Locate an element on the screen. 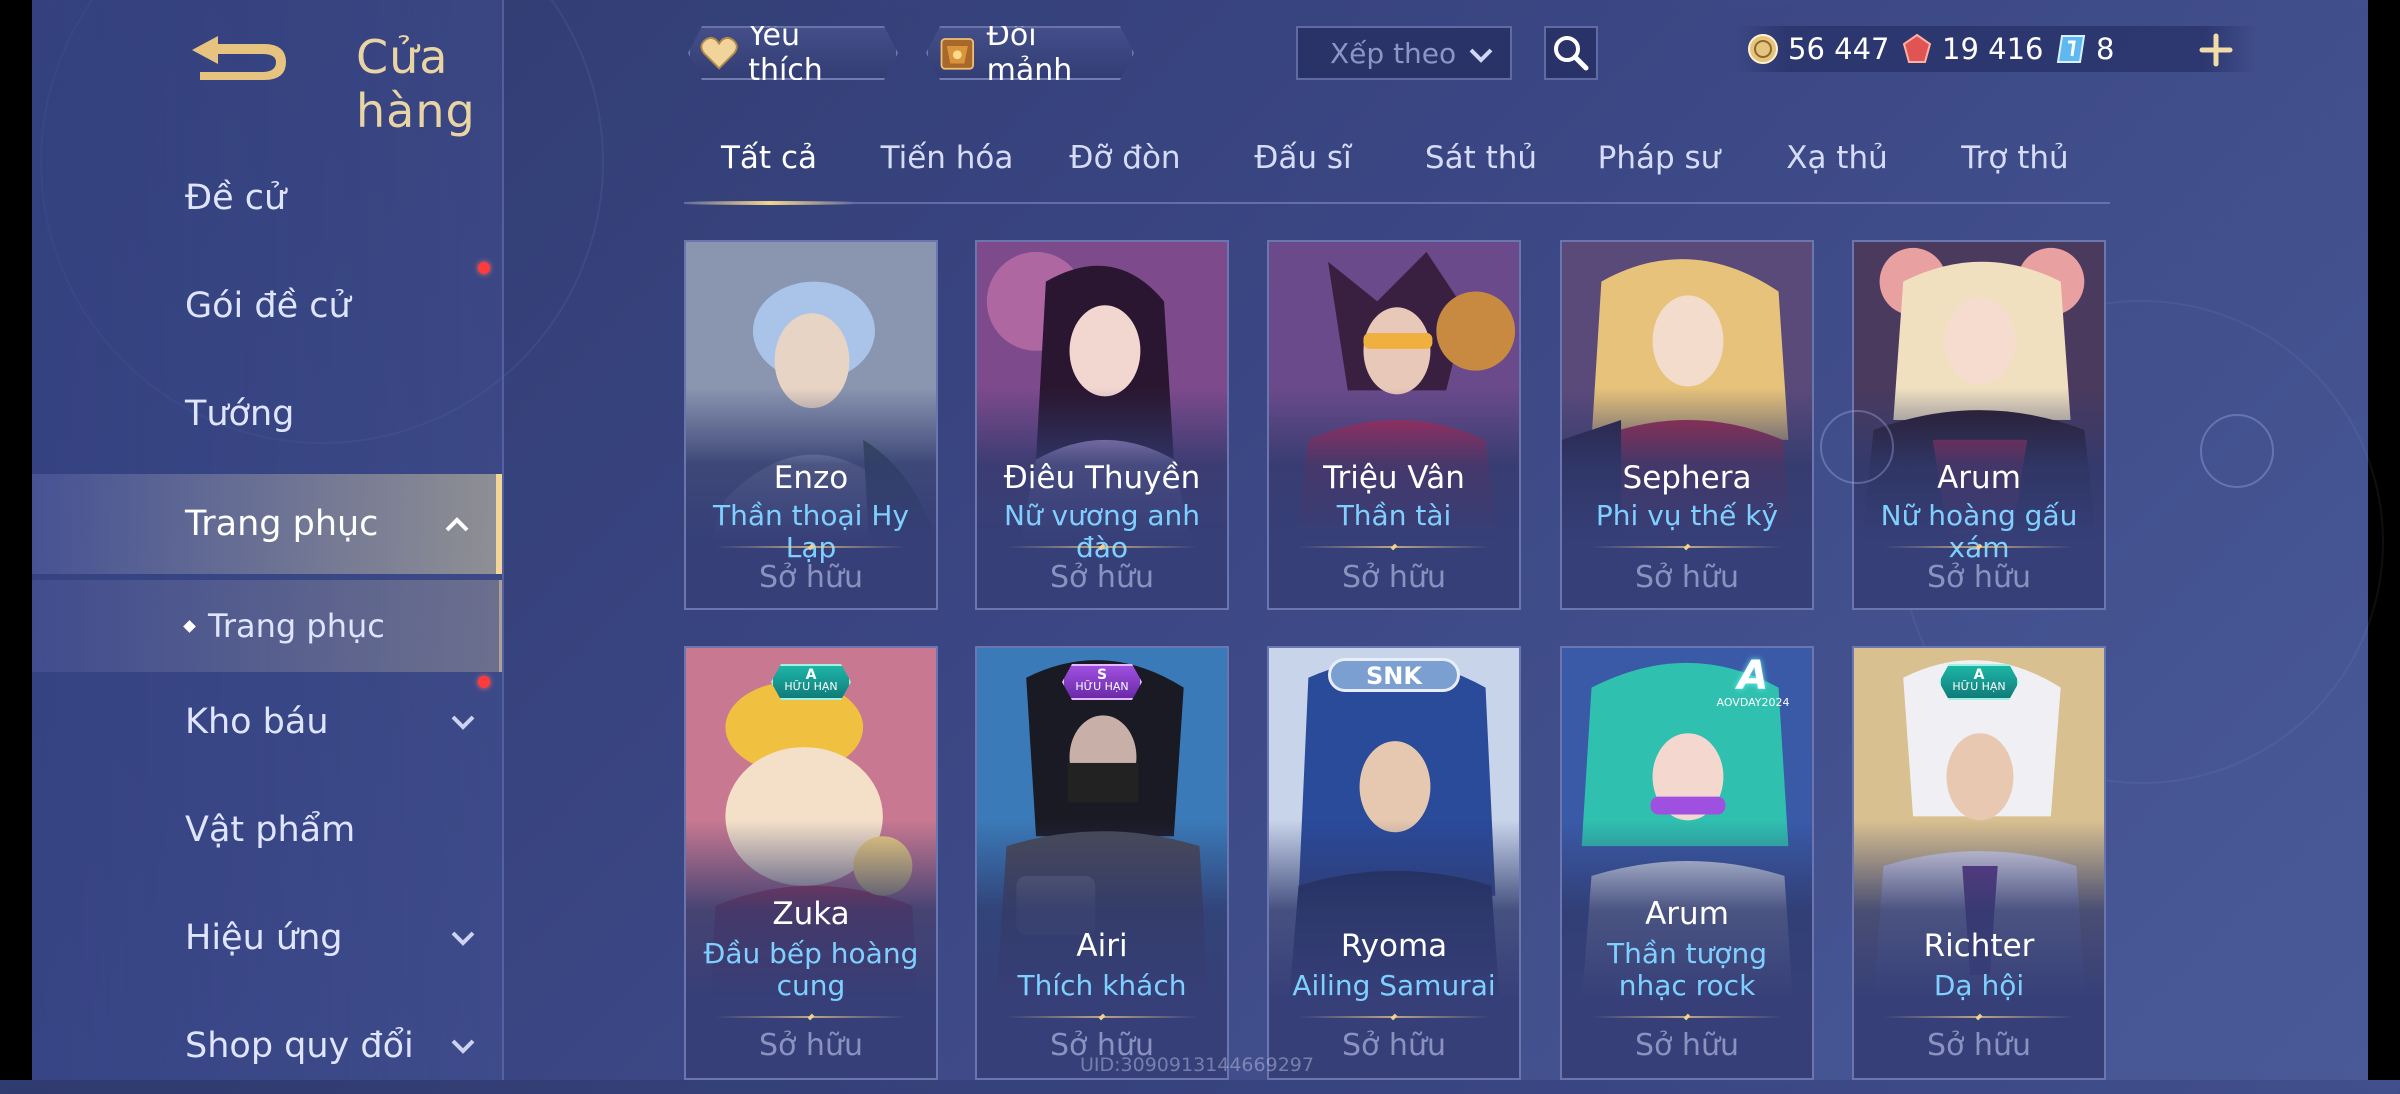 The width and height of the screenshot is (2400, 1094). sidebar-item-items: Vật phẩm is located at coordinates (267, 830).